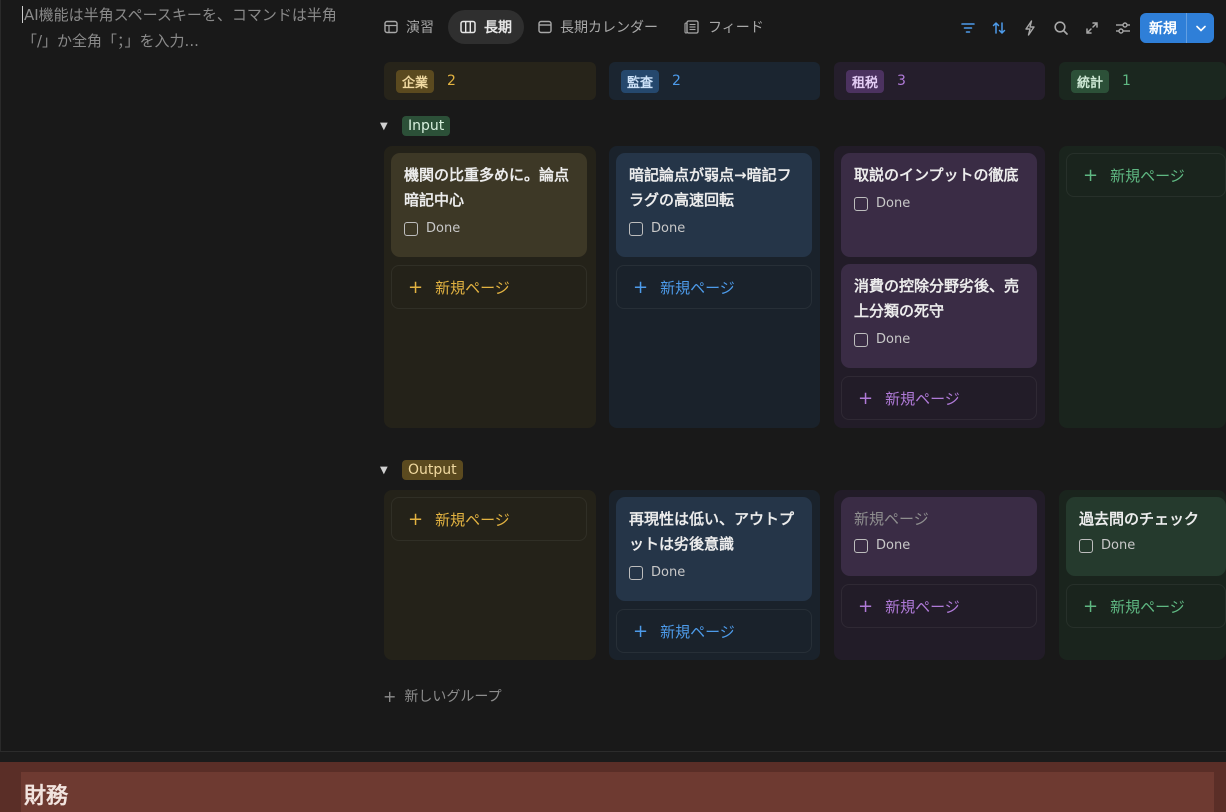 The image size is (1226, 812). Describe the element at coordinates (1200, 28) in the screenshot. I see `chevron-down-icon` at that location.